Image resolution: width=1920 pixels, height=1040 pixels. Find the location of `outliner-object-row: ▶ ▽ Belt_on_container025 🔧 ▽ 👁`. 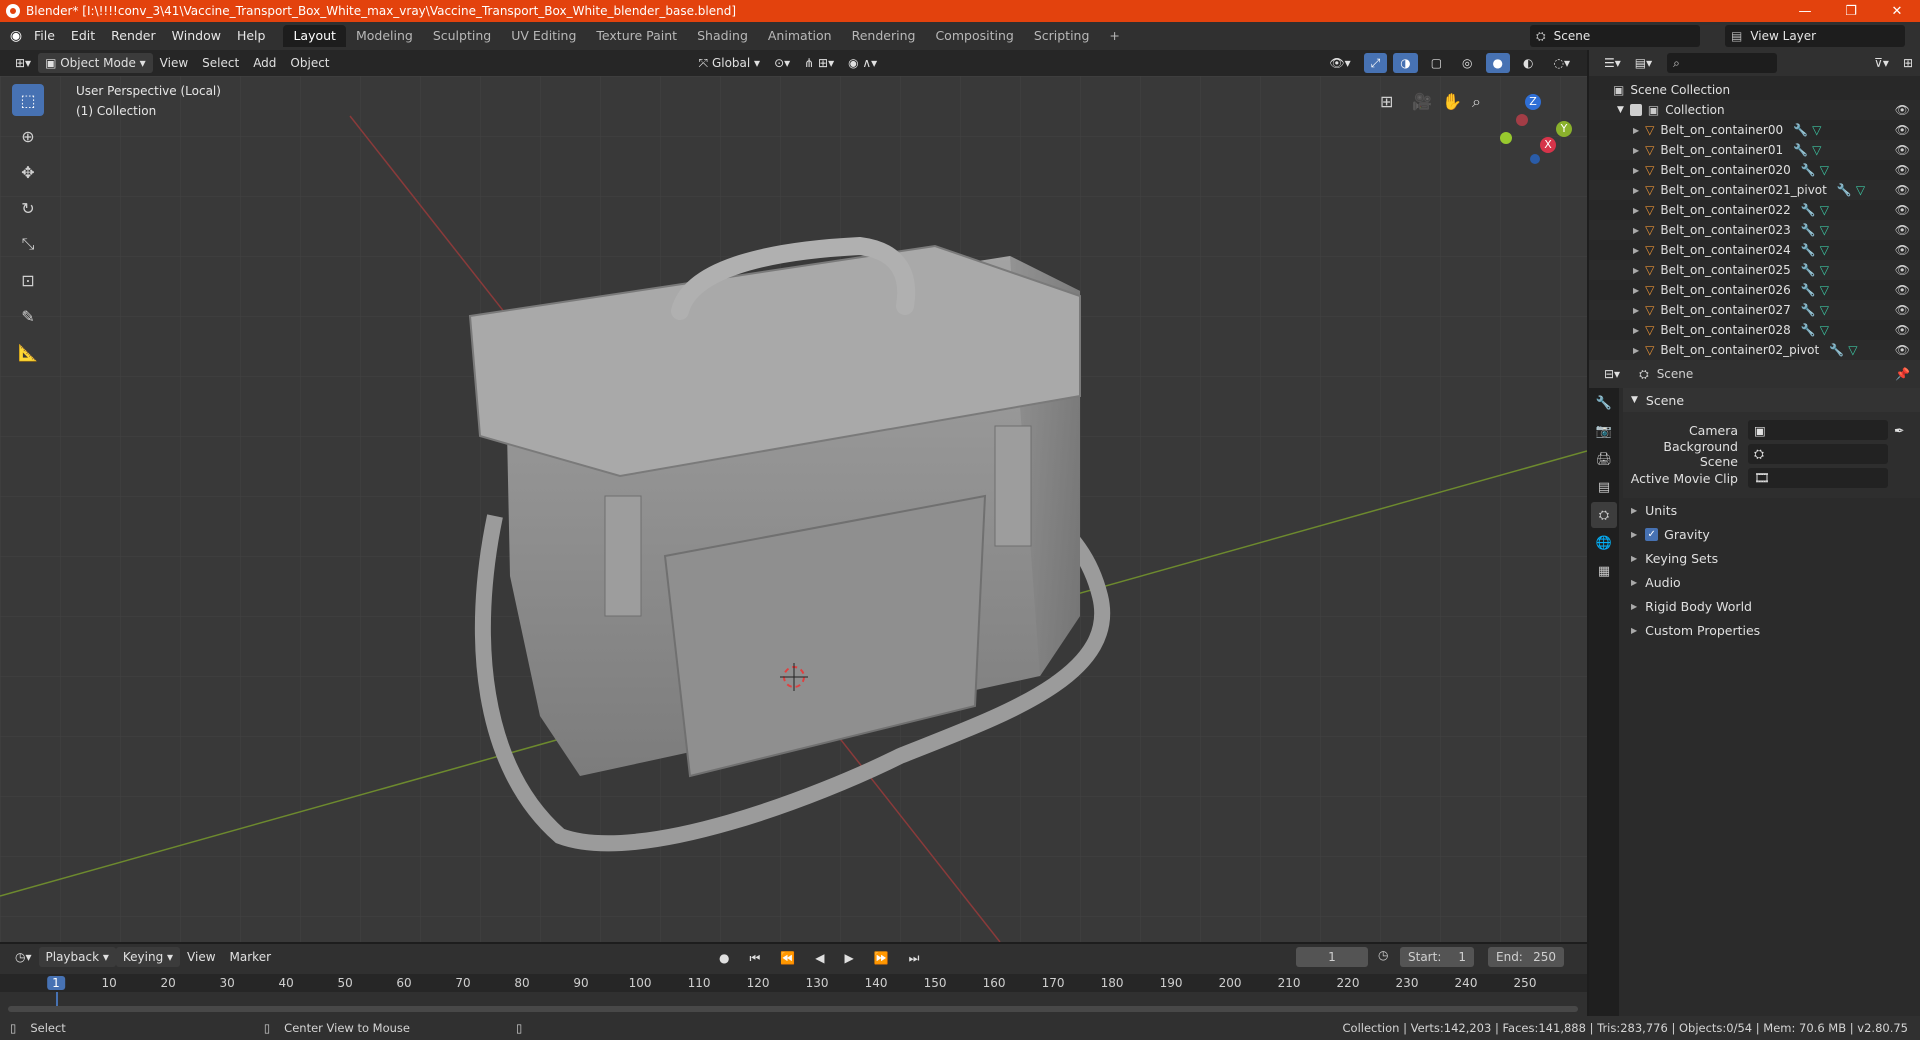

outliner-object-row: ▶ ▽ Belt_on_container025 🔧 ▽ 👁 is located at coordinates (1754, 270).